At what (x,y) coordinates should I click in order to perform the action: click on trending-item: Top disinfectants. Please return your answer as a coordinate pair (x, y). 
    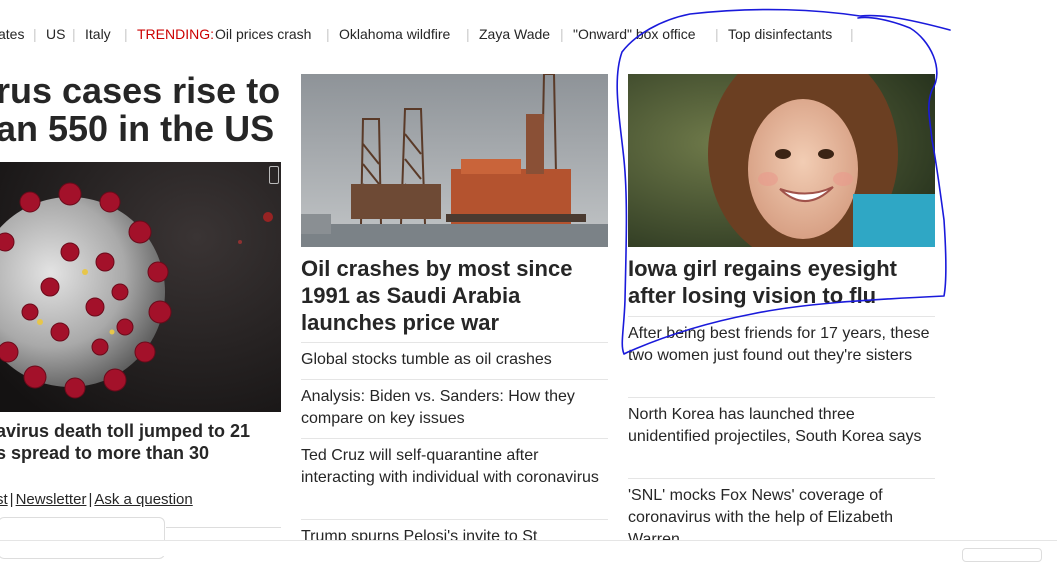
    Looking at the image, I should click on (780, 34).